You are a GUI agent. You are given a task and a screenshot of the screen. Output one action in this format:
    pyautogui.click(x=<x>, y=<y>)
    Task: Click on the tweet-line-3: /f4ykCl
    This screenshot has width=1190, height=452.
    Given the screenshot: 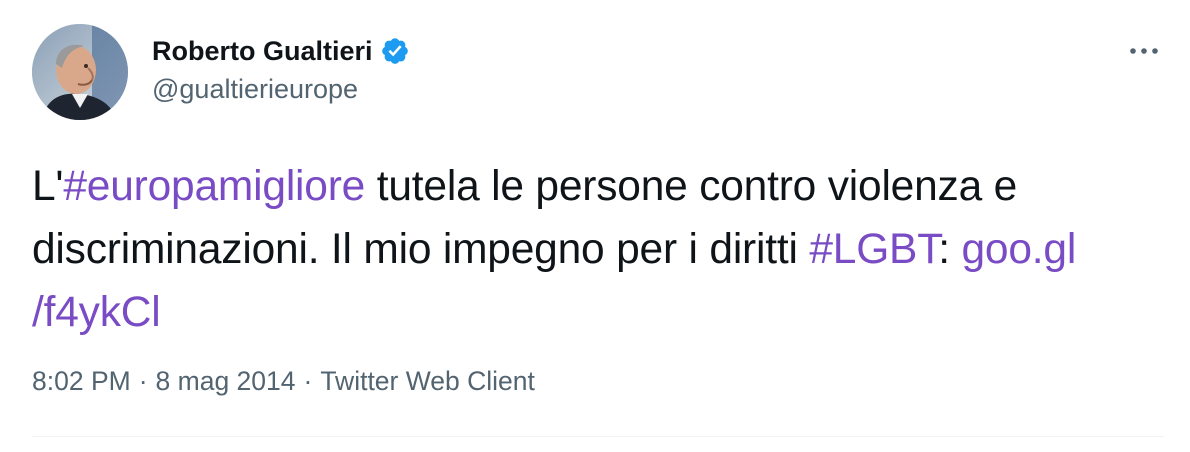 What is the action you would take?
    pyautogui.click(x=597, y=312)
    